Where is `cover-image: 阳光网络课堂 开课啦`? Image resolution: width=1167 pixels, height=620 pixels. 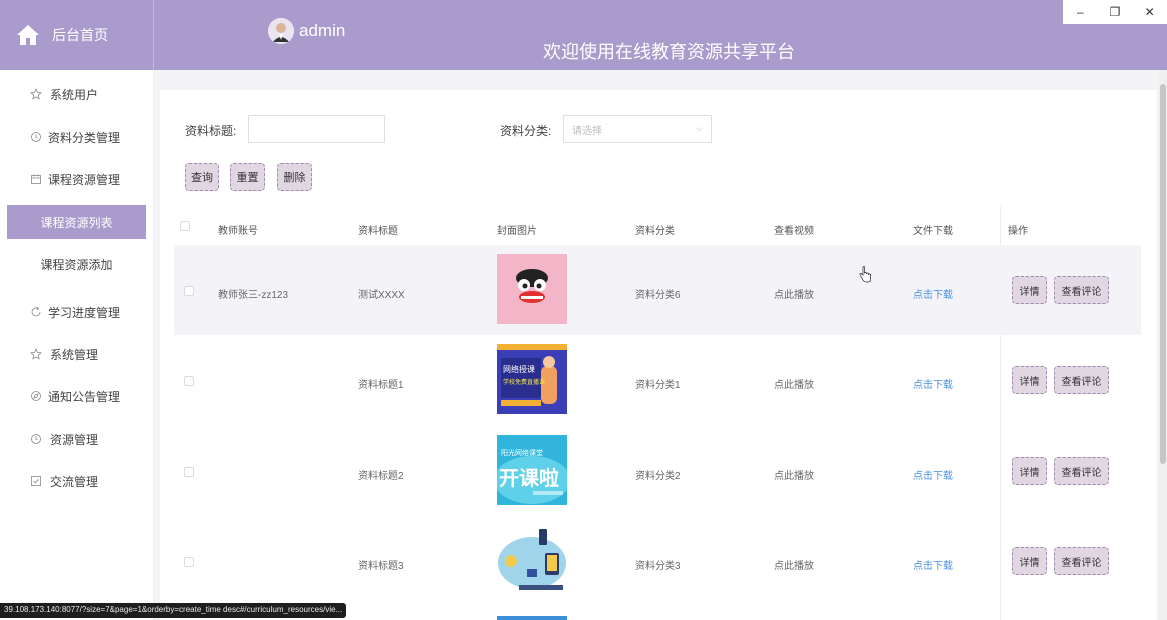 cover-image: 阳光网络课堂 开课啦 is located at coordinates (532, 470).